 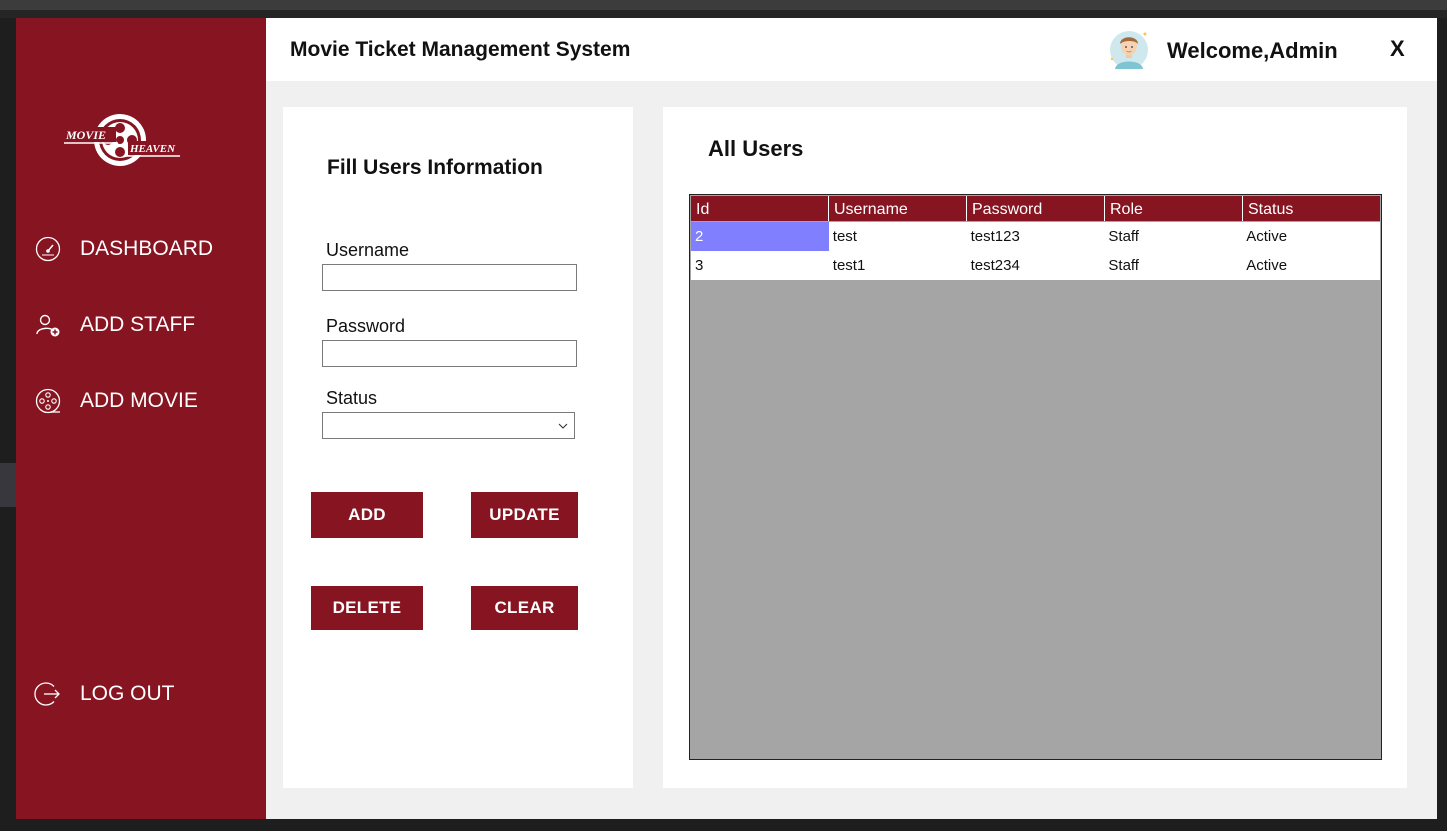 What do you see at coordinates (756, 148) in the screenshot?
I see `users-title: All Users` at bounding box center [756, 148].